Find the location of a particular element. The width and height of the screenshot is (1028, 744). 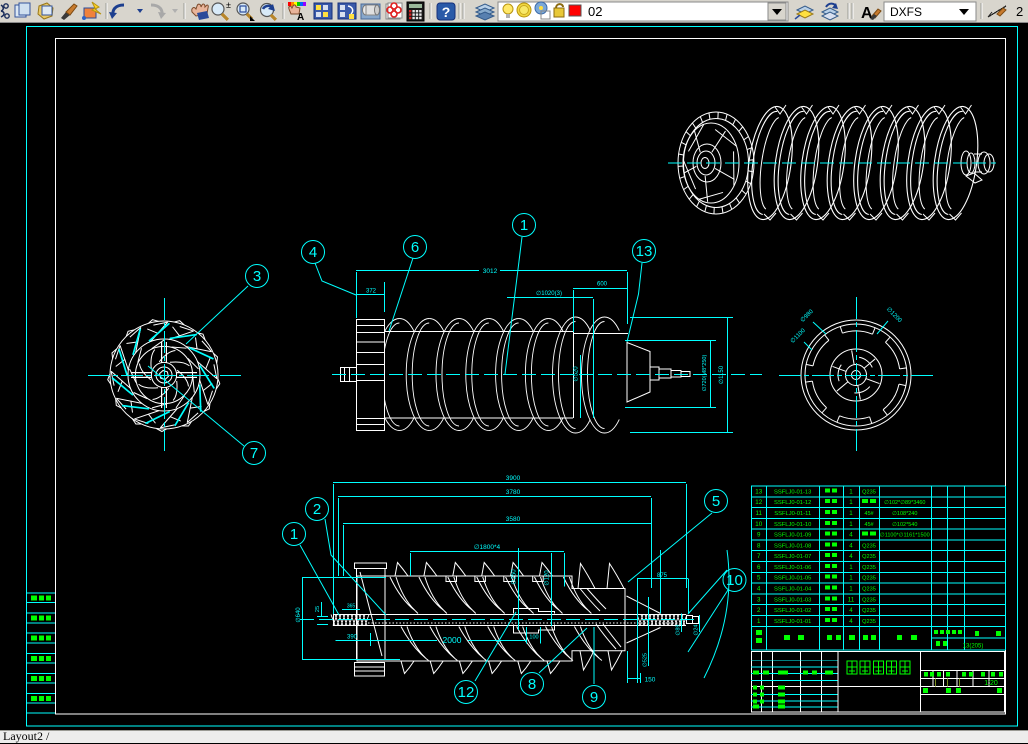

svg-text: ∅250 is located at coordinates (514, 577).